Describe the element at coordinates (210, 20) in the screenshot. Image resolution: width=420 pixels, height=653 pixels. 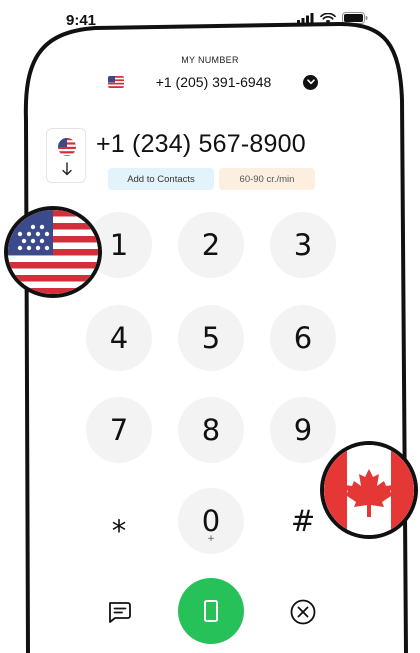
I see `status-bar: 9:41` at that location.